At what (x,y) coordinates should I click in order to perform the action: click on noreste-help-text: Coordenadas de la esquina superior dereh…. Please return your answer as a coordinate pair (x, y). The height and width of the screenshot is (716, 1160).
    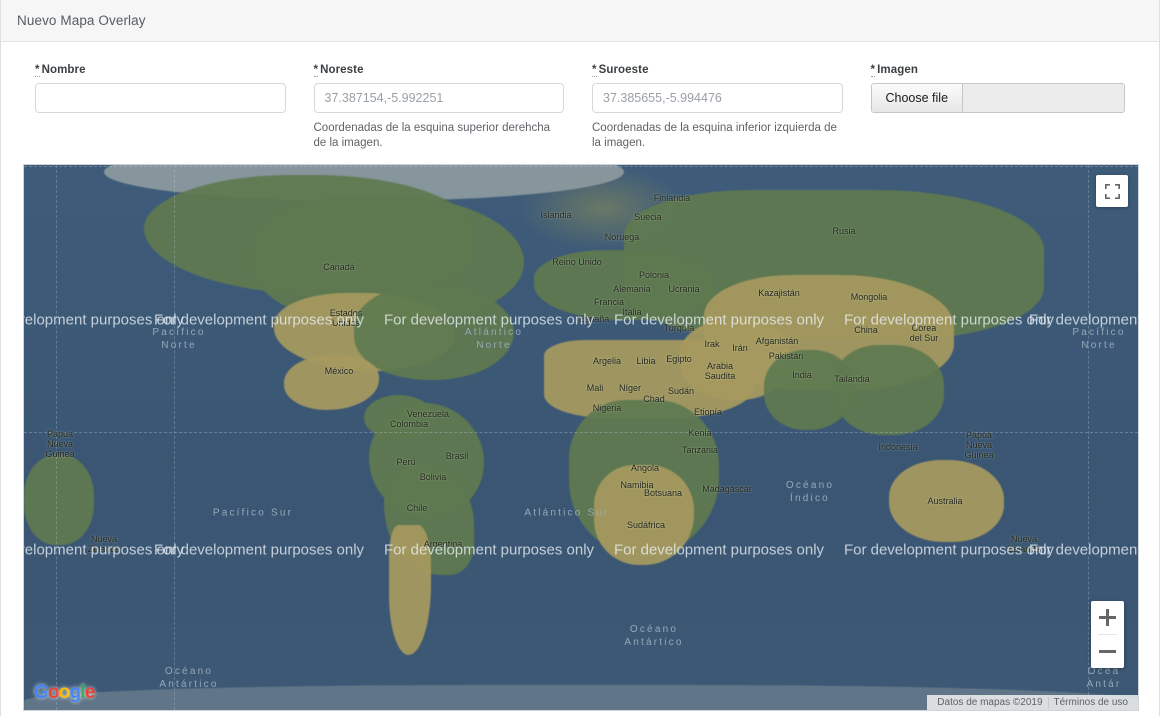
    Looking at the image, I should click on (432, 135).